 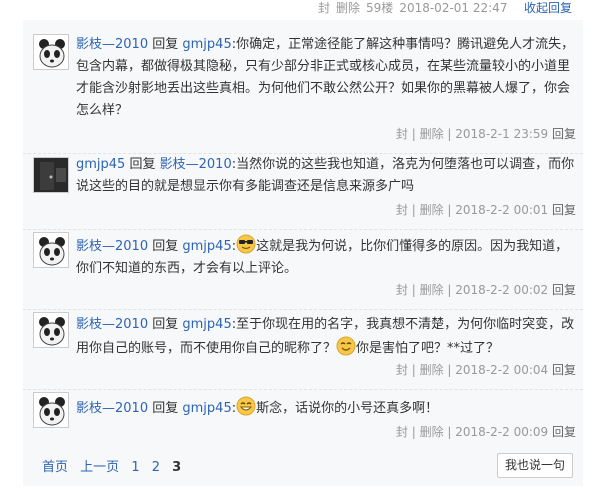 I want to click on reply-footer: 封 | 删除 | 2018-2-2 00:02 回复, so click(x=485, y=290).